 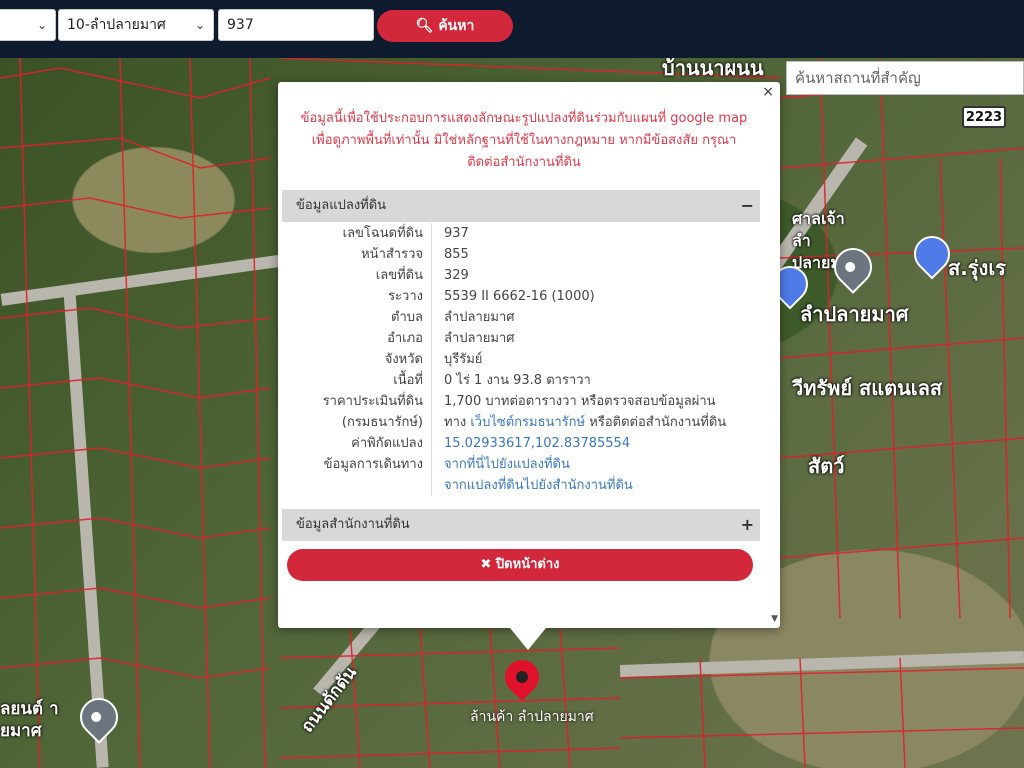 What do you see at coordinates (977, 268) in the screenshot?
I see `map-label: ส.รุ่งเร` at bounding box center [977, 268].